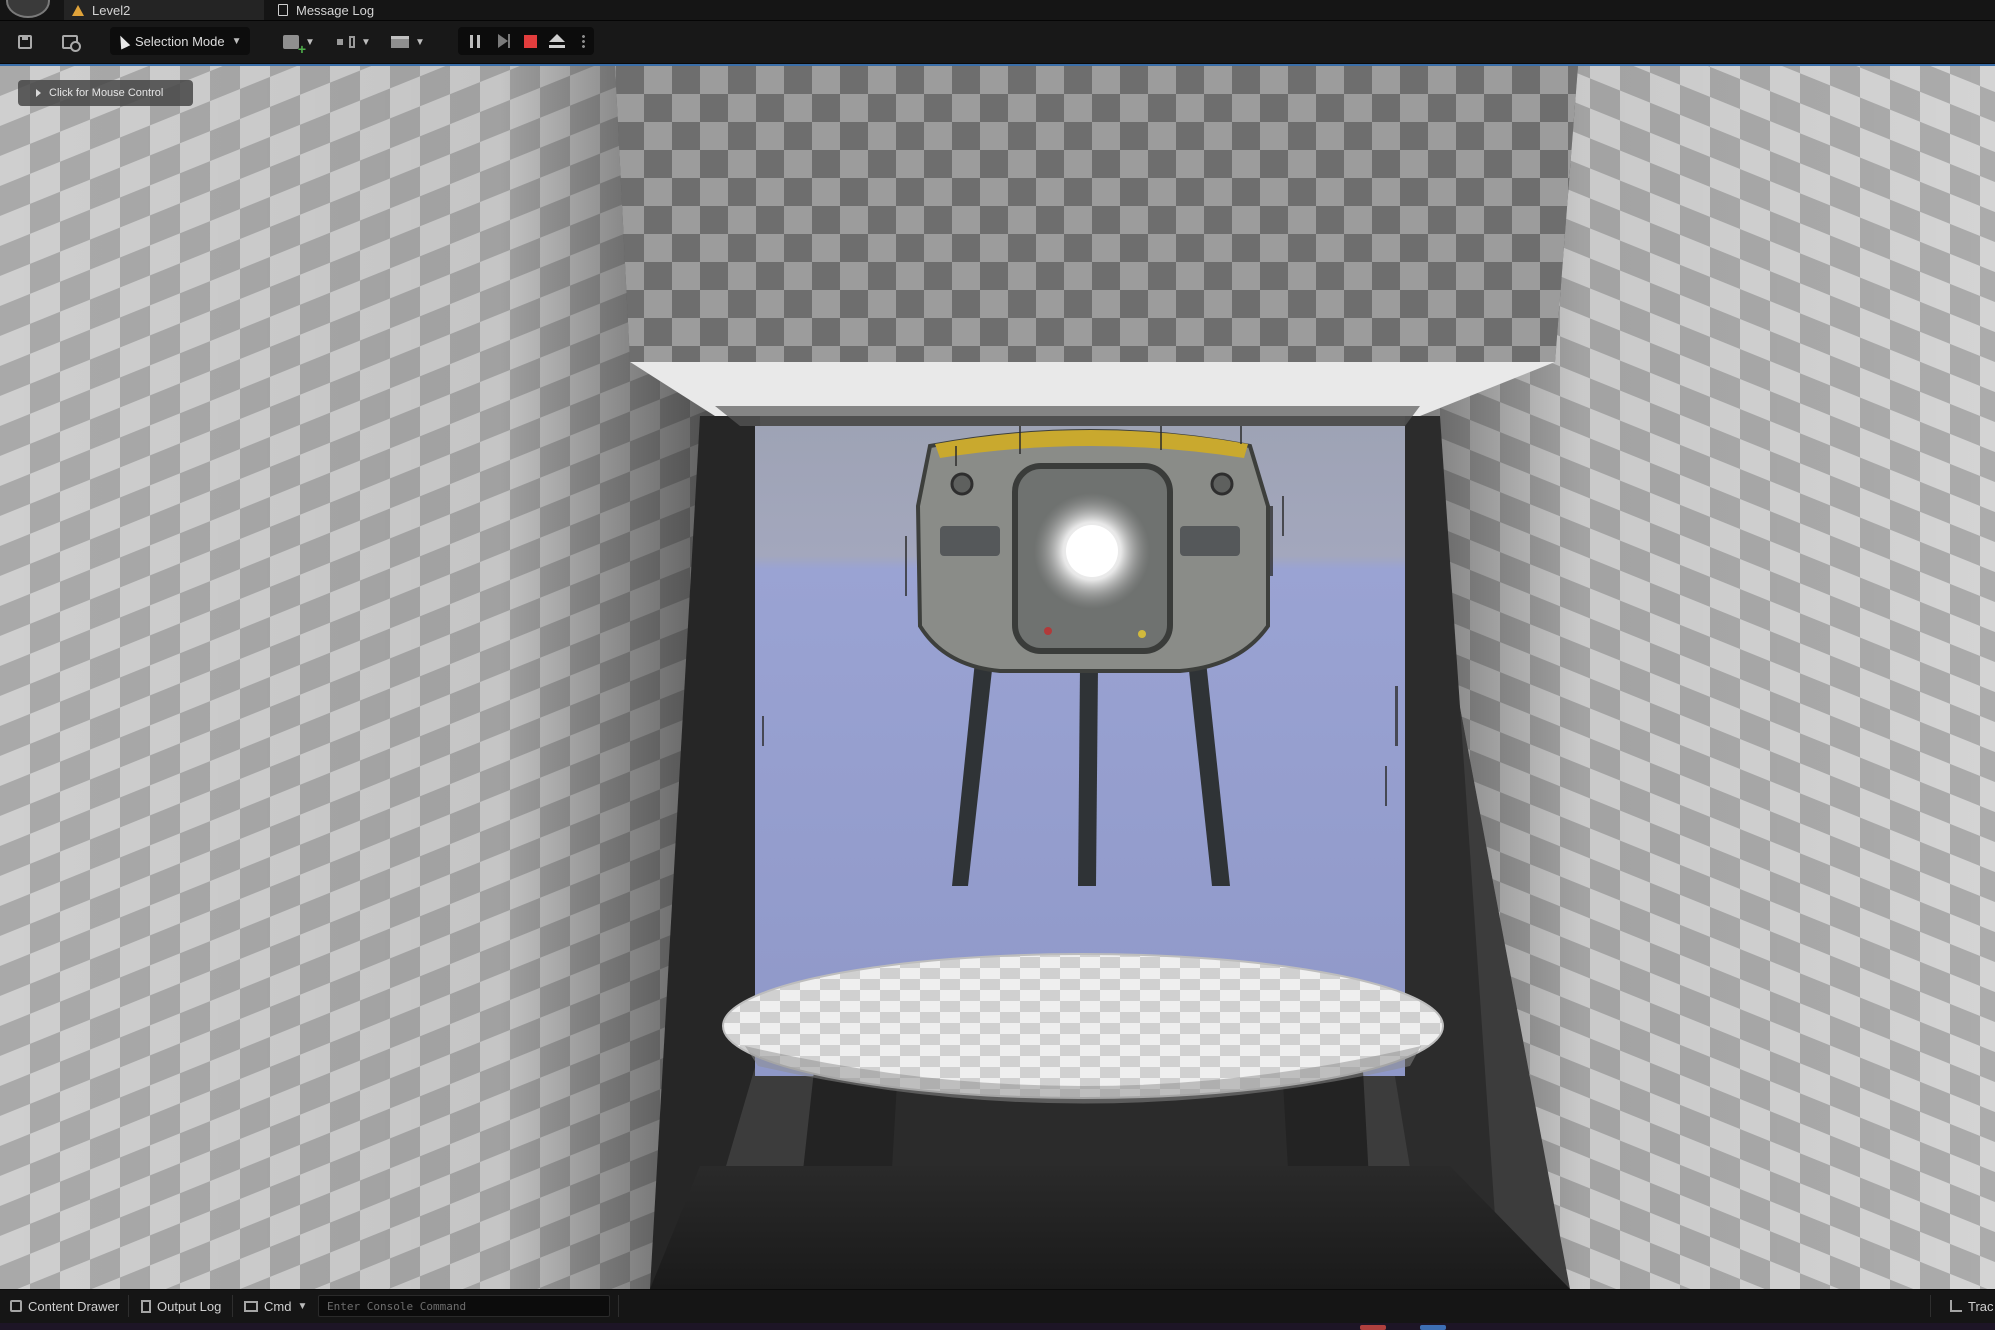 The width and height of the screenshot is (1995, 1330). Describe the element at coordinates (283, 10) in the screenshot. I see `document-icon` at that location.